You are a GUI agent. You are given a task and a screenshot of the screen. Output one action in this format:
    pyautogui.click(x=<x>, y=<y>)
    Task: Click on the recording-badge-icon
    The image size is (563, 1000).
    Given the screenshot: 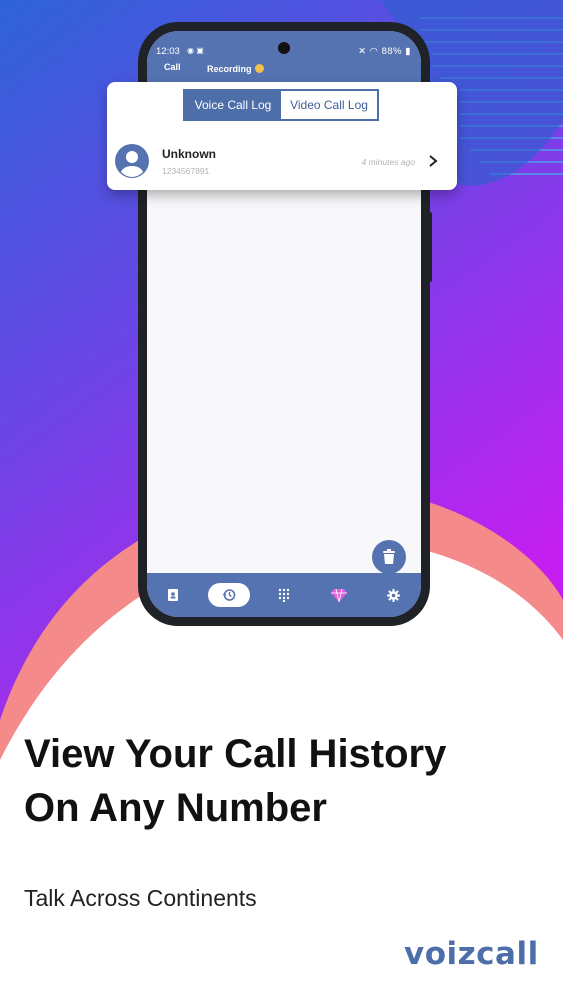 What is the action you would take?
    pyautogui.click(x=259, y=68)
    